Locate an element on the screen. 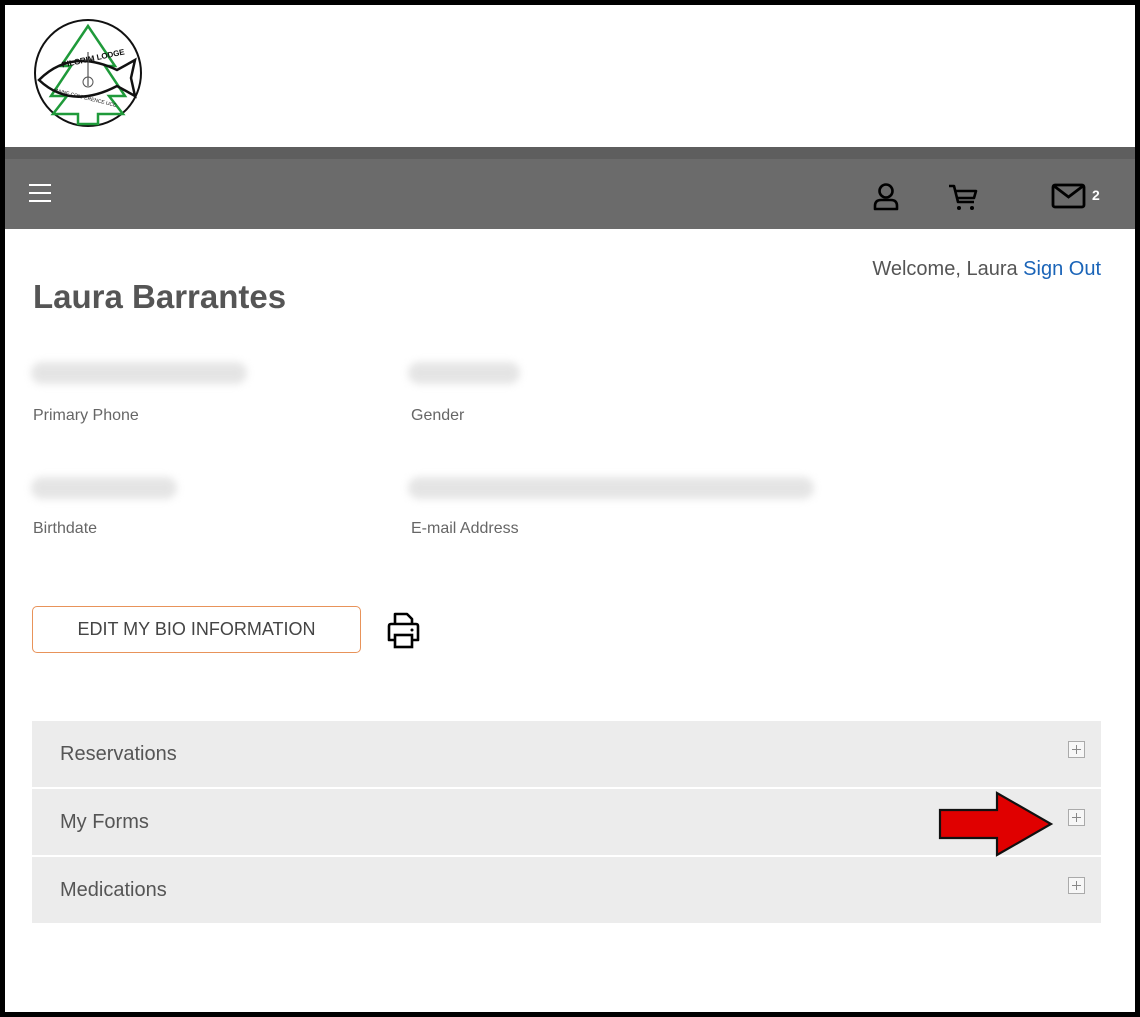 The width and height of the screenshot is (1140, 1017). mail-count-badge: 2 is located at coordinates (1096, 195).